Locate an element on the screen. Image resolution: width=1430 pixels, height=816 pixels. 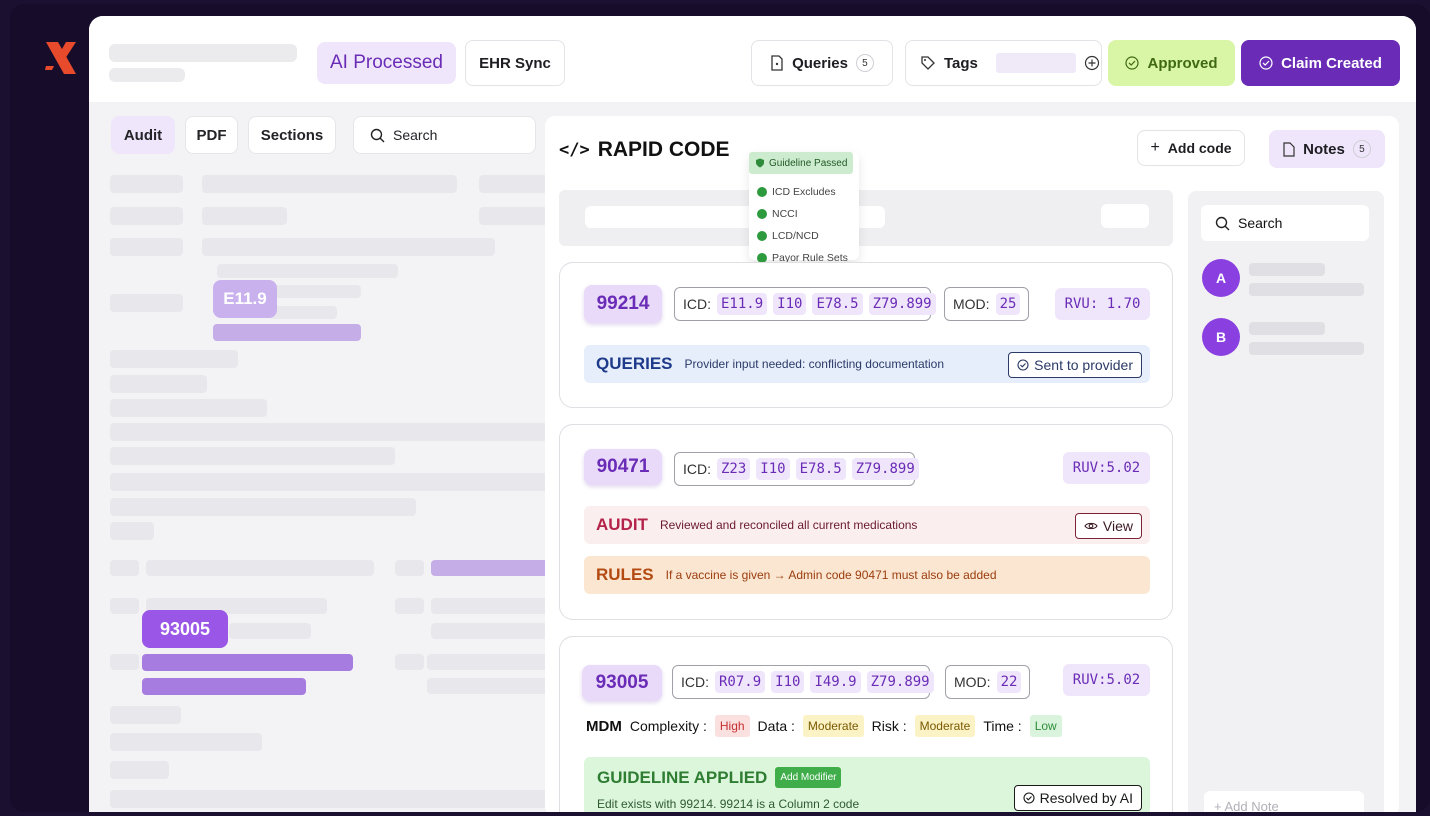
resolved-by-ai-button: Resolved by AI is located at coordinates (1077, 798).